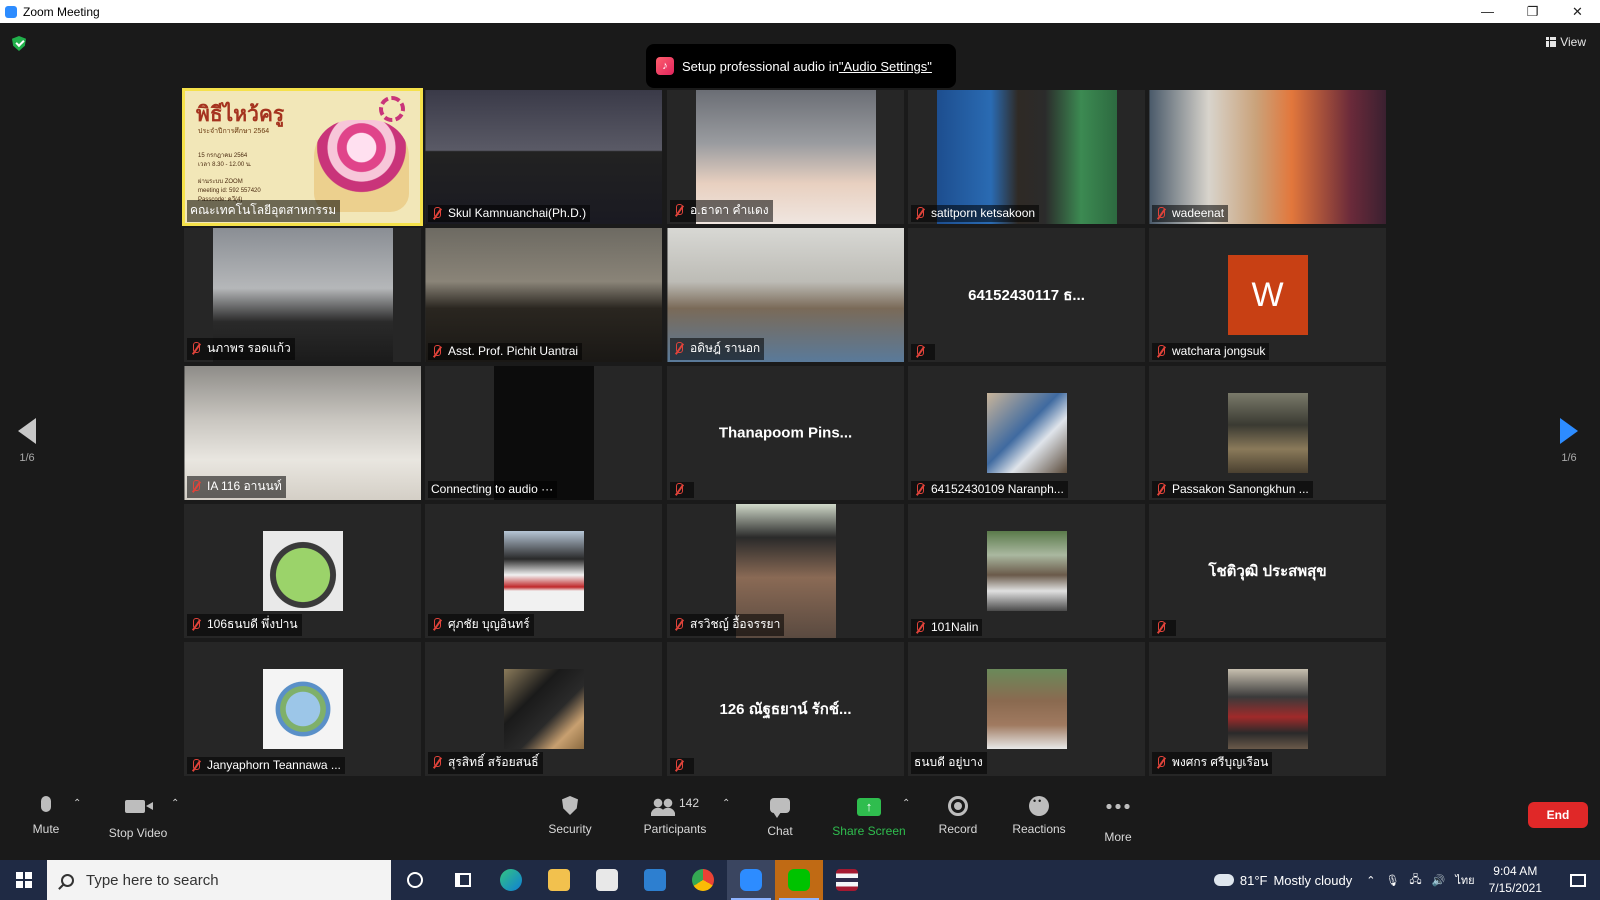 The height and width of the screenshot is (900, 1600). Describe the element at coordinates (1573, 42) in the screenshot. I see `view-label: View` at that location.